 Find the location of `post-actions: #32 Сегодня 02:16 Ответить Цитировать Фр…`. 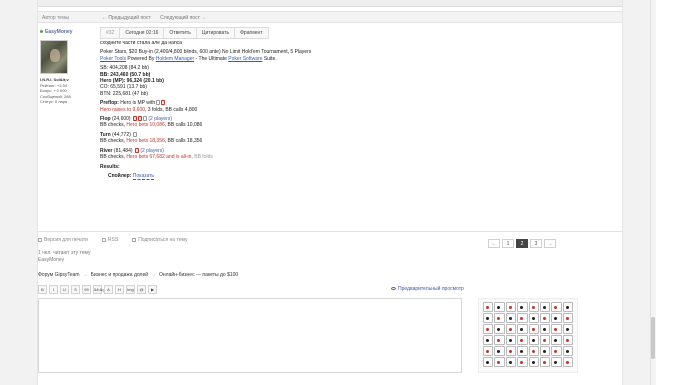

post-actions: #32 Сегодня 02:16 Ответить Цитировать Фр… is located at coordinates (184, 33).